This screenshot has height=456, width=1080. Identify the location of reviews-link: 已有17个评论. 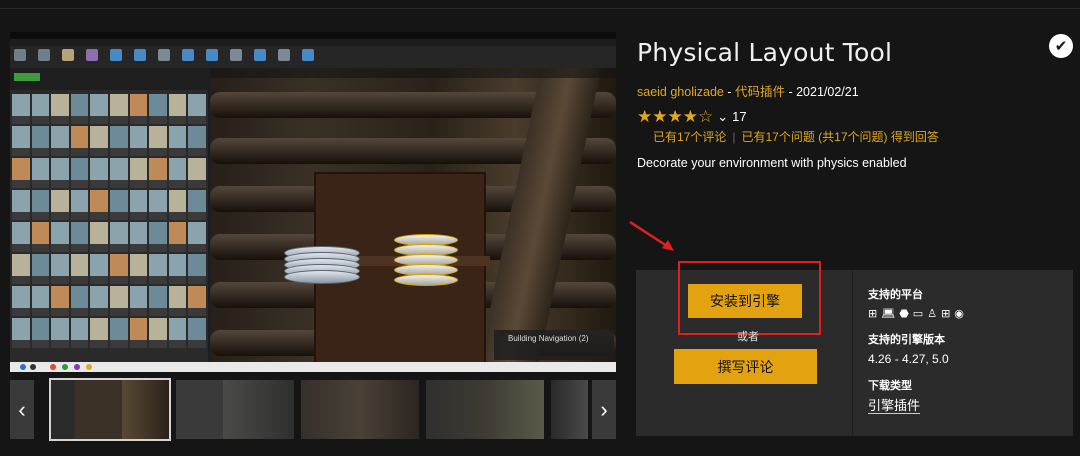
(689, 137).